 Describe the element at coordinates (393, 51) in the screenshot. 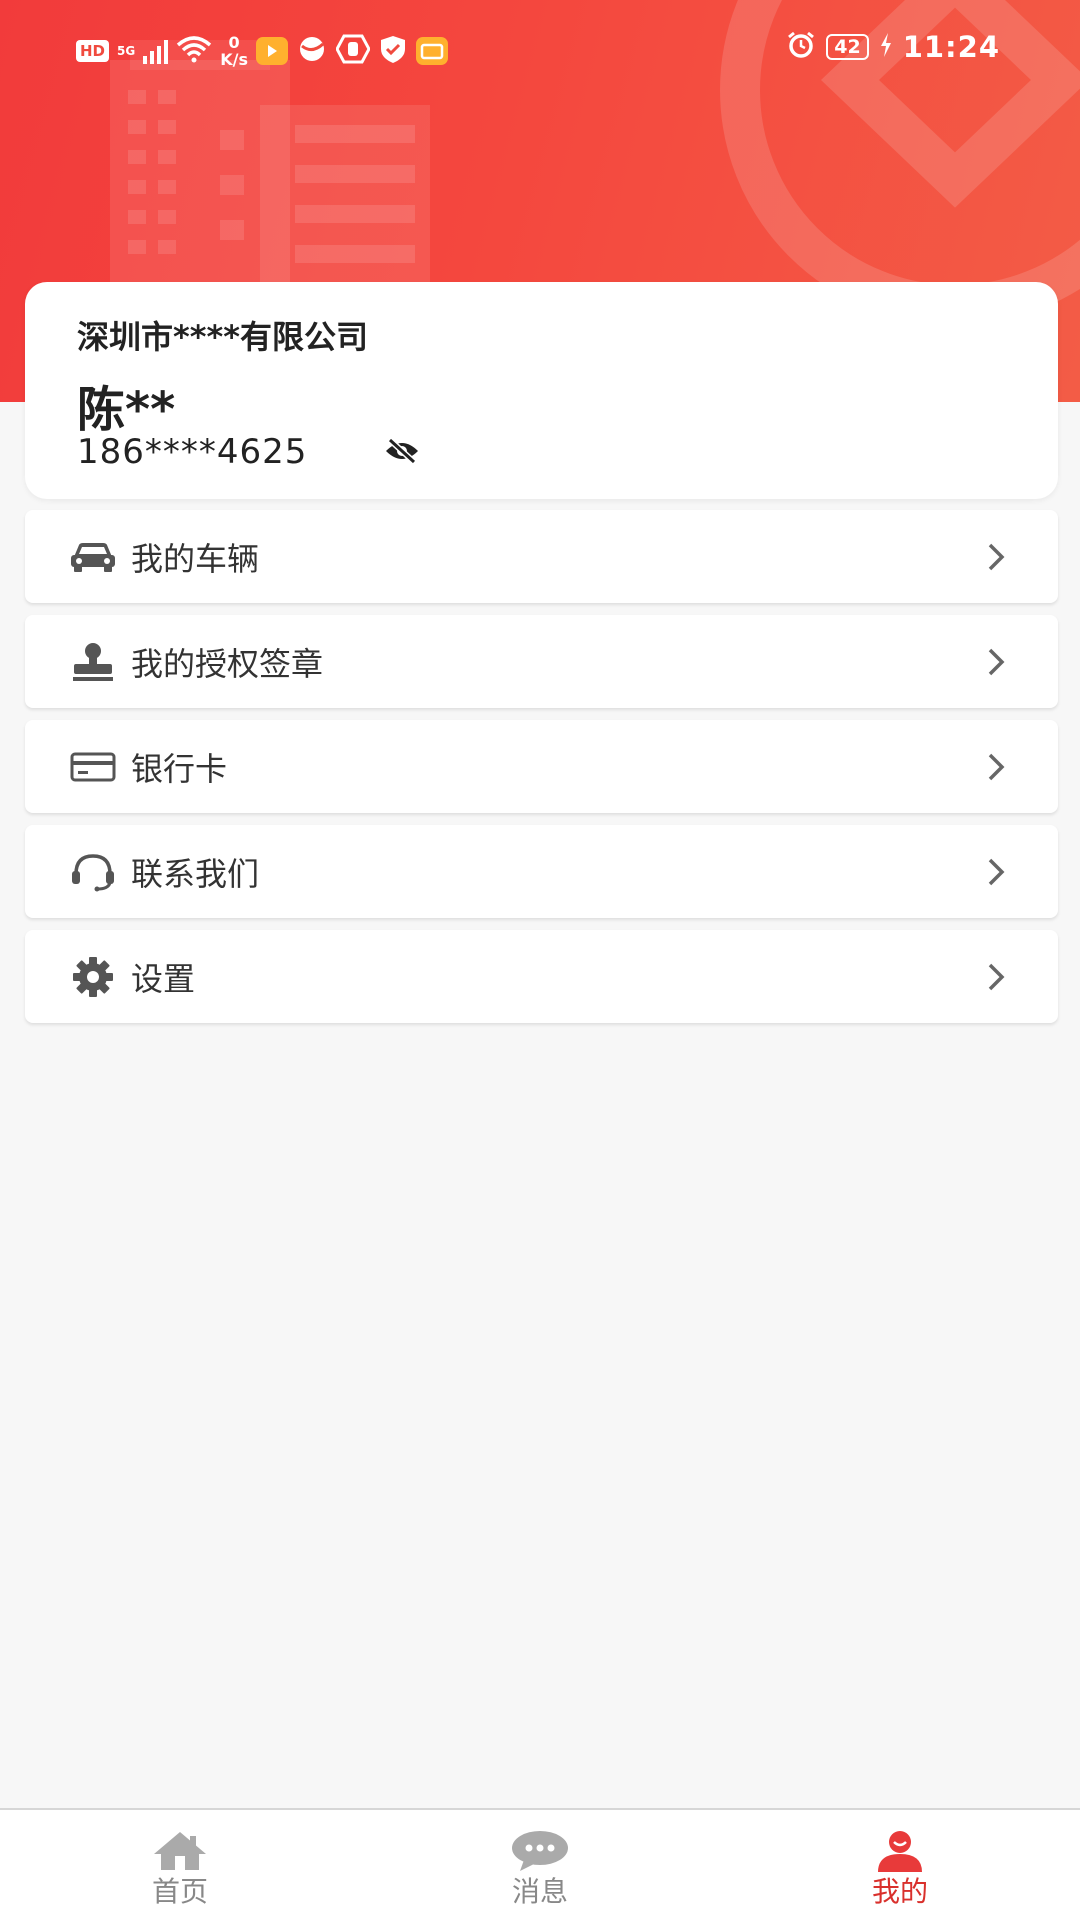

I see `shield-app-icon` at that location.